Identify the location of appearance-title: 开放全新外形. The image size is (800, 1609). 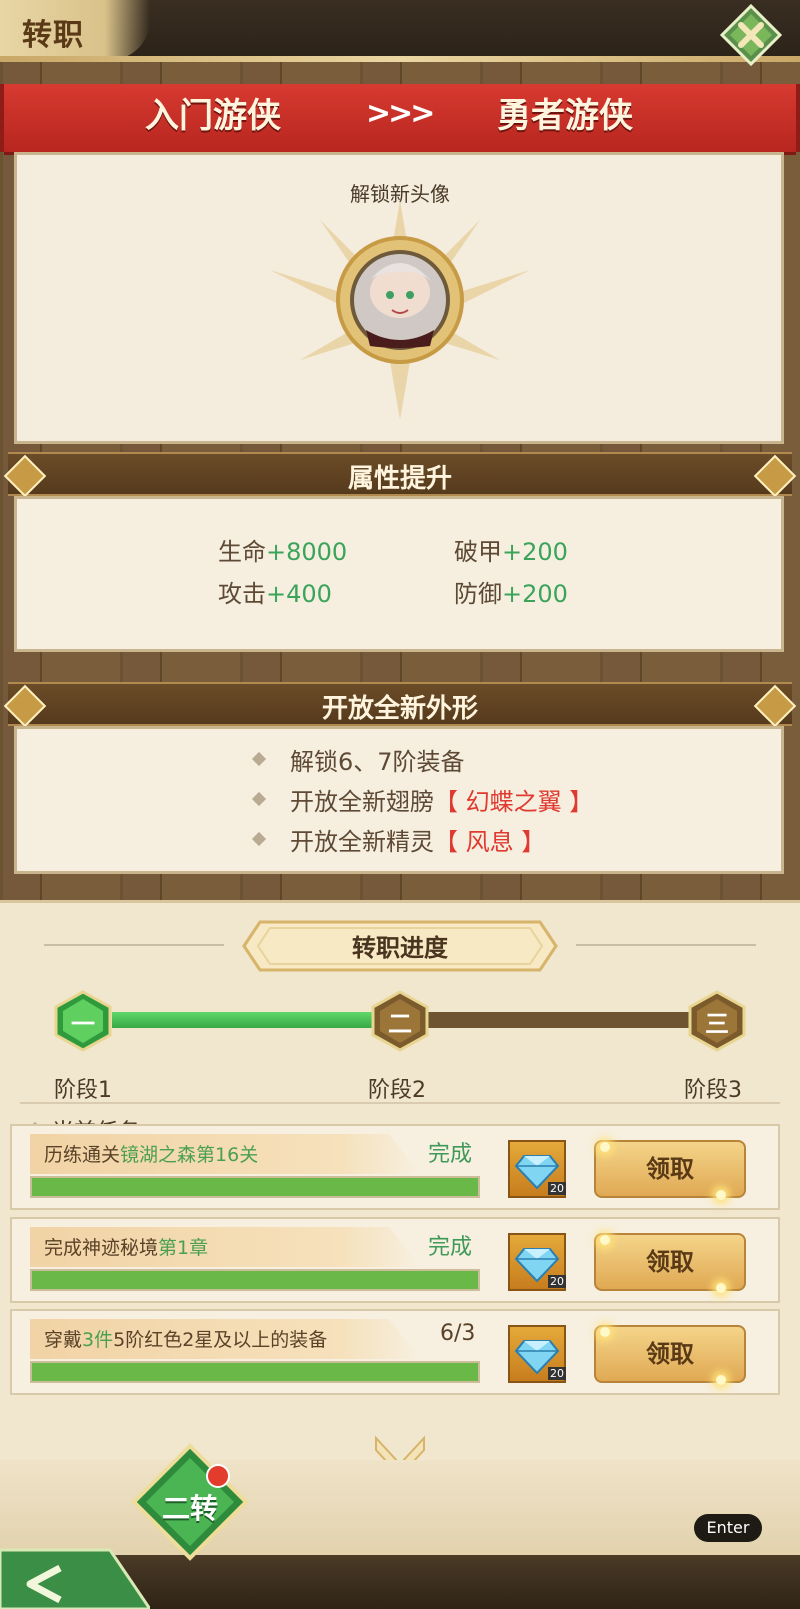
(399, 709).